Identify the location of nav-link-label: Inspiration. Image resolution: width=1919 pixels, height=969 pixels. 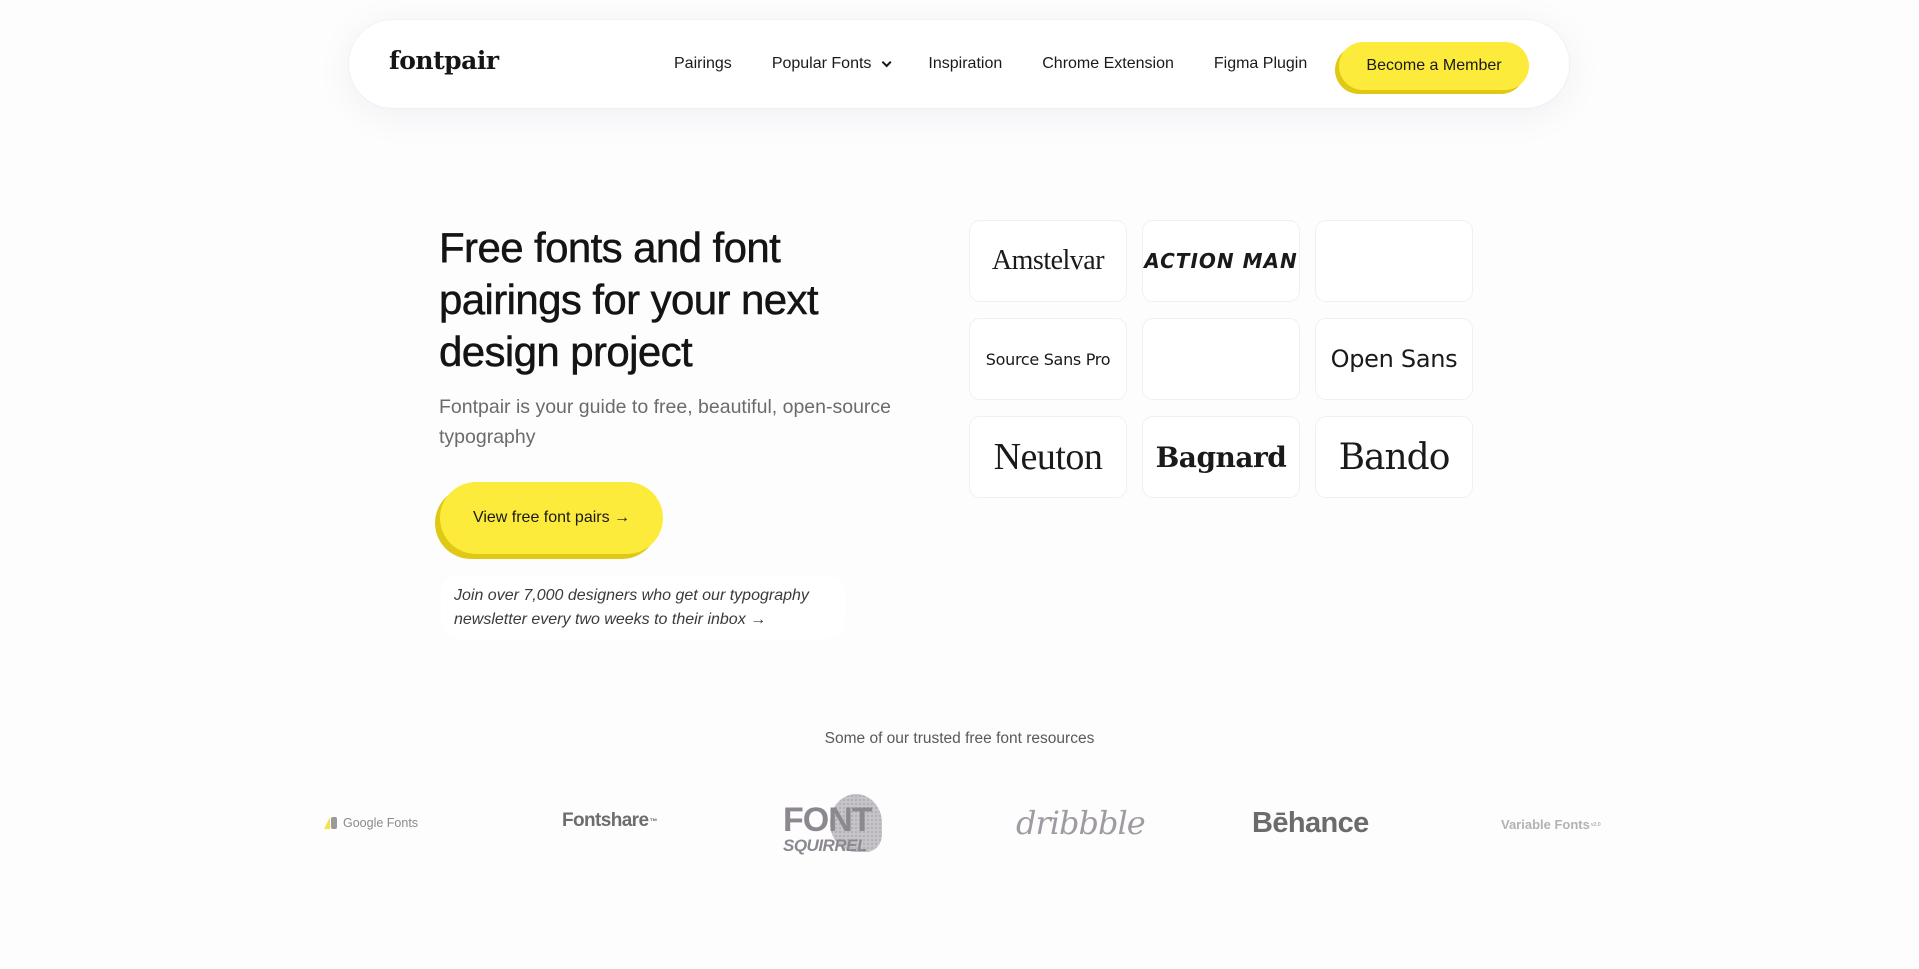
(965, 63).